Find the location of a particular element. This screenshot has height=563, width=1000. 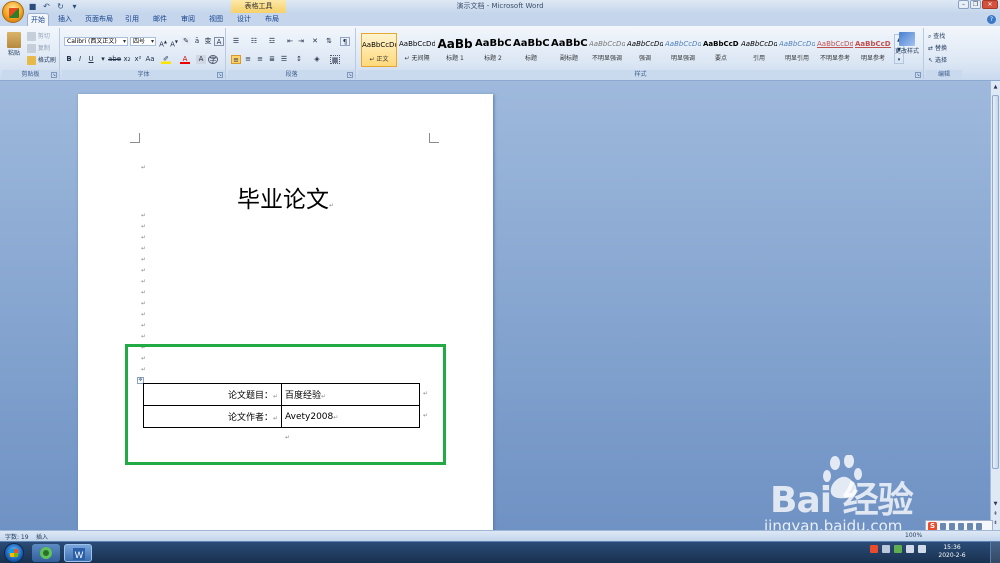

grow-font-icon: A▲ is located at coordinates (163, 42).